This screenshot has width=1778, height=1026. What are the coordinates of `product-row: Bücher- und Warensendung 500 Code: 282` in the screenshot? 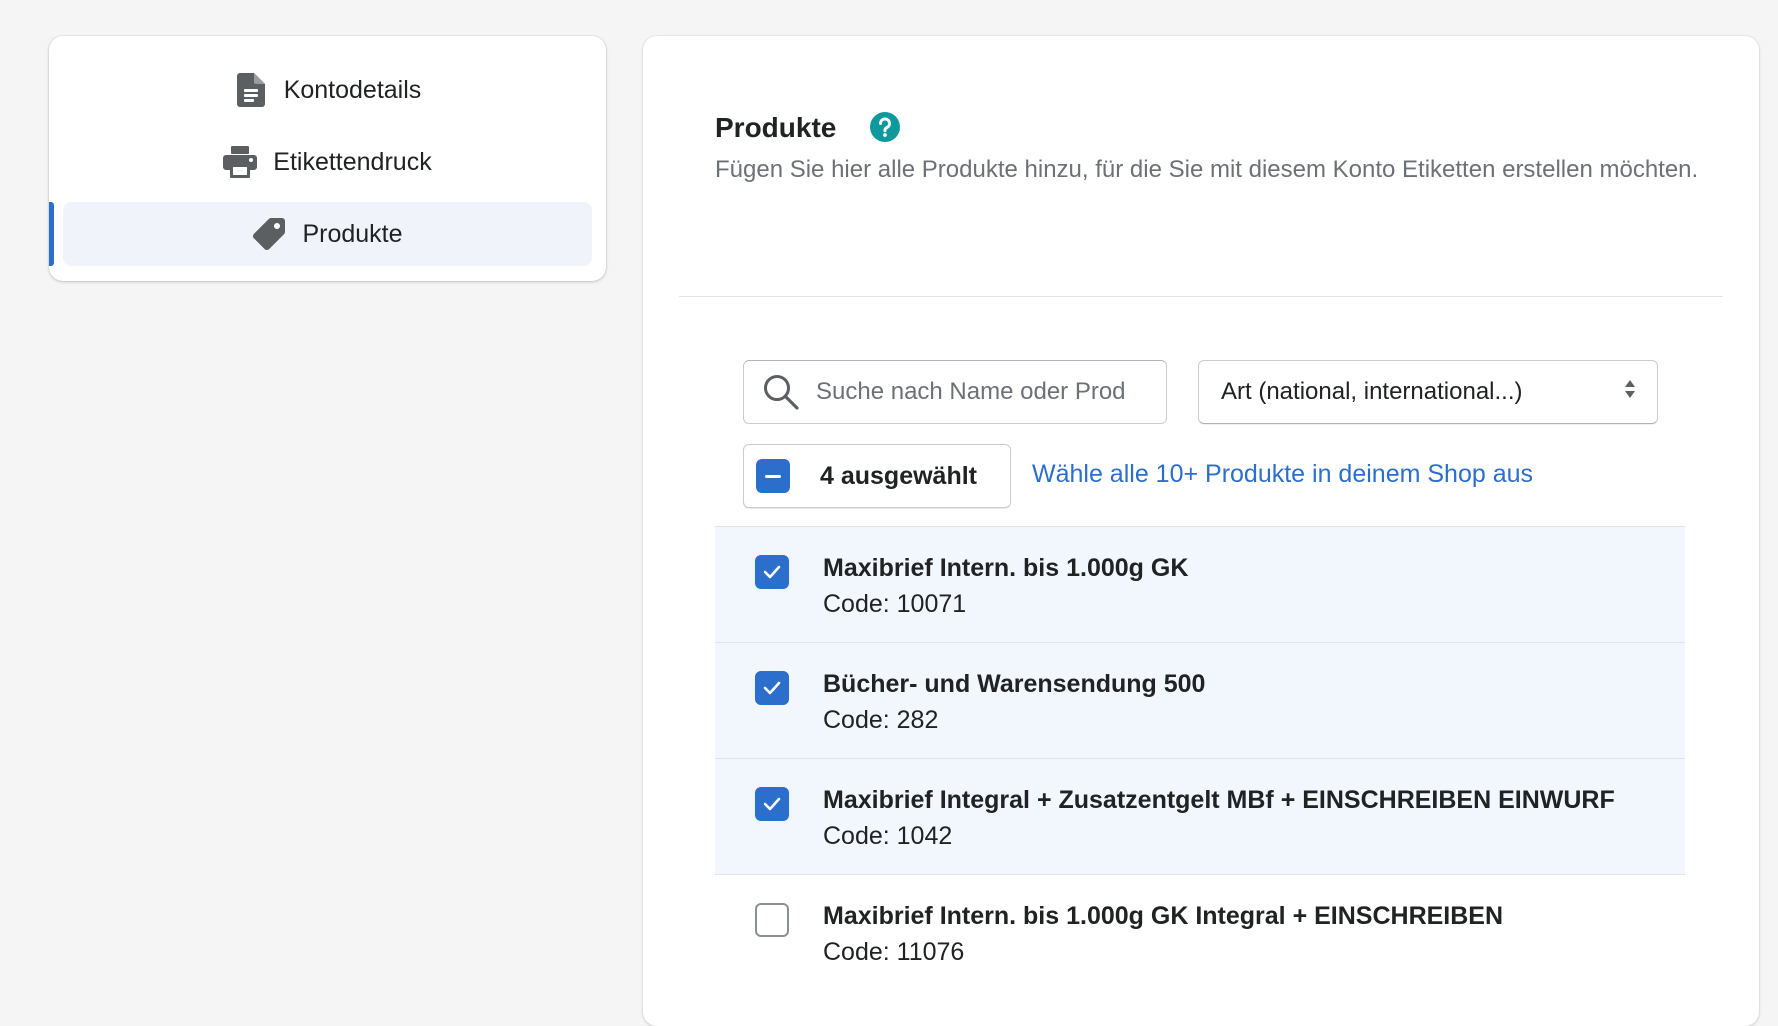 It's located at (1200, 700).